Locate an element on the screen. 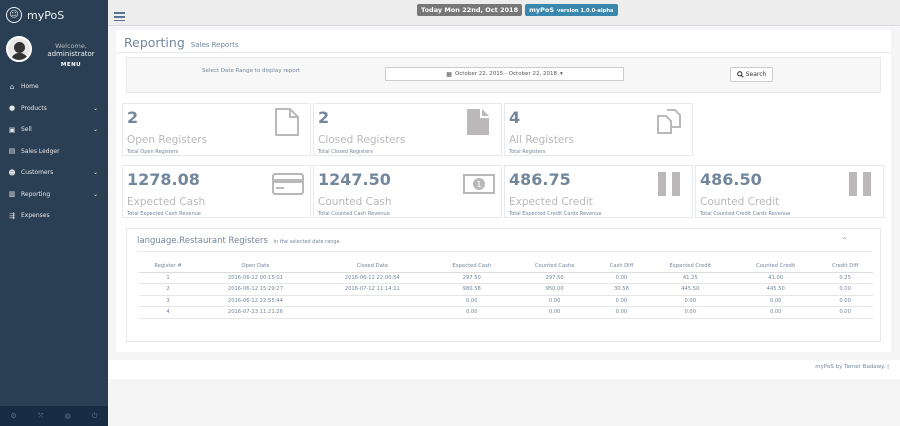 The image size is (900, 426). page-footer: myPoS by Tamer Badawy. | is located at coordinates (504, 369).